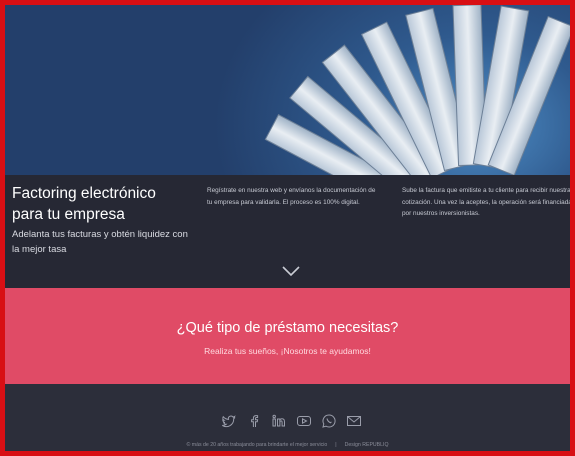 The height and width of the screenshot is (456, 575). I want to click on info-title: Factoring electrónico para tu empresa, so click(104, 204).